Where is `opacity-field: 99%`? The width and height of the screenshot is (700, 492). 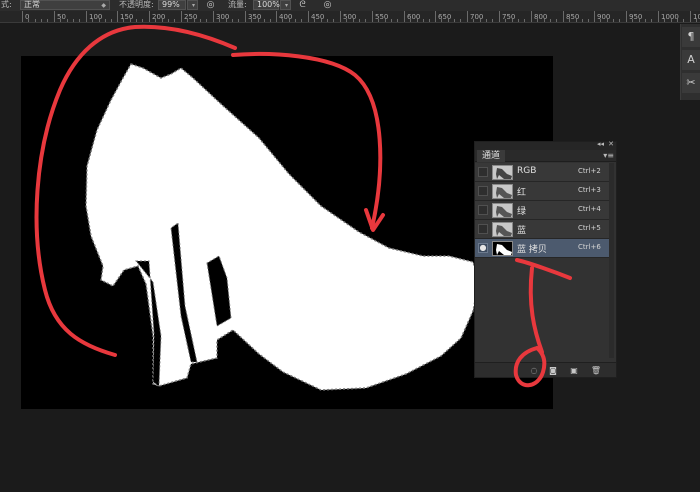
opacity-field: 99% is located at coordinates (172, 5).